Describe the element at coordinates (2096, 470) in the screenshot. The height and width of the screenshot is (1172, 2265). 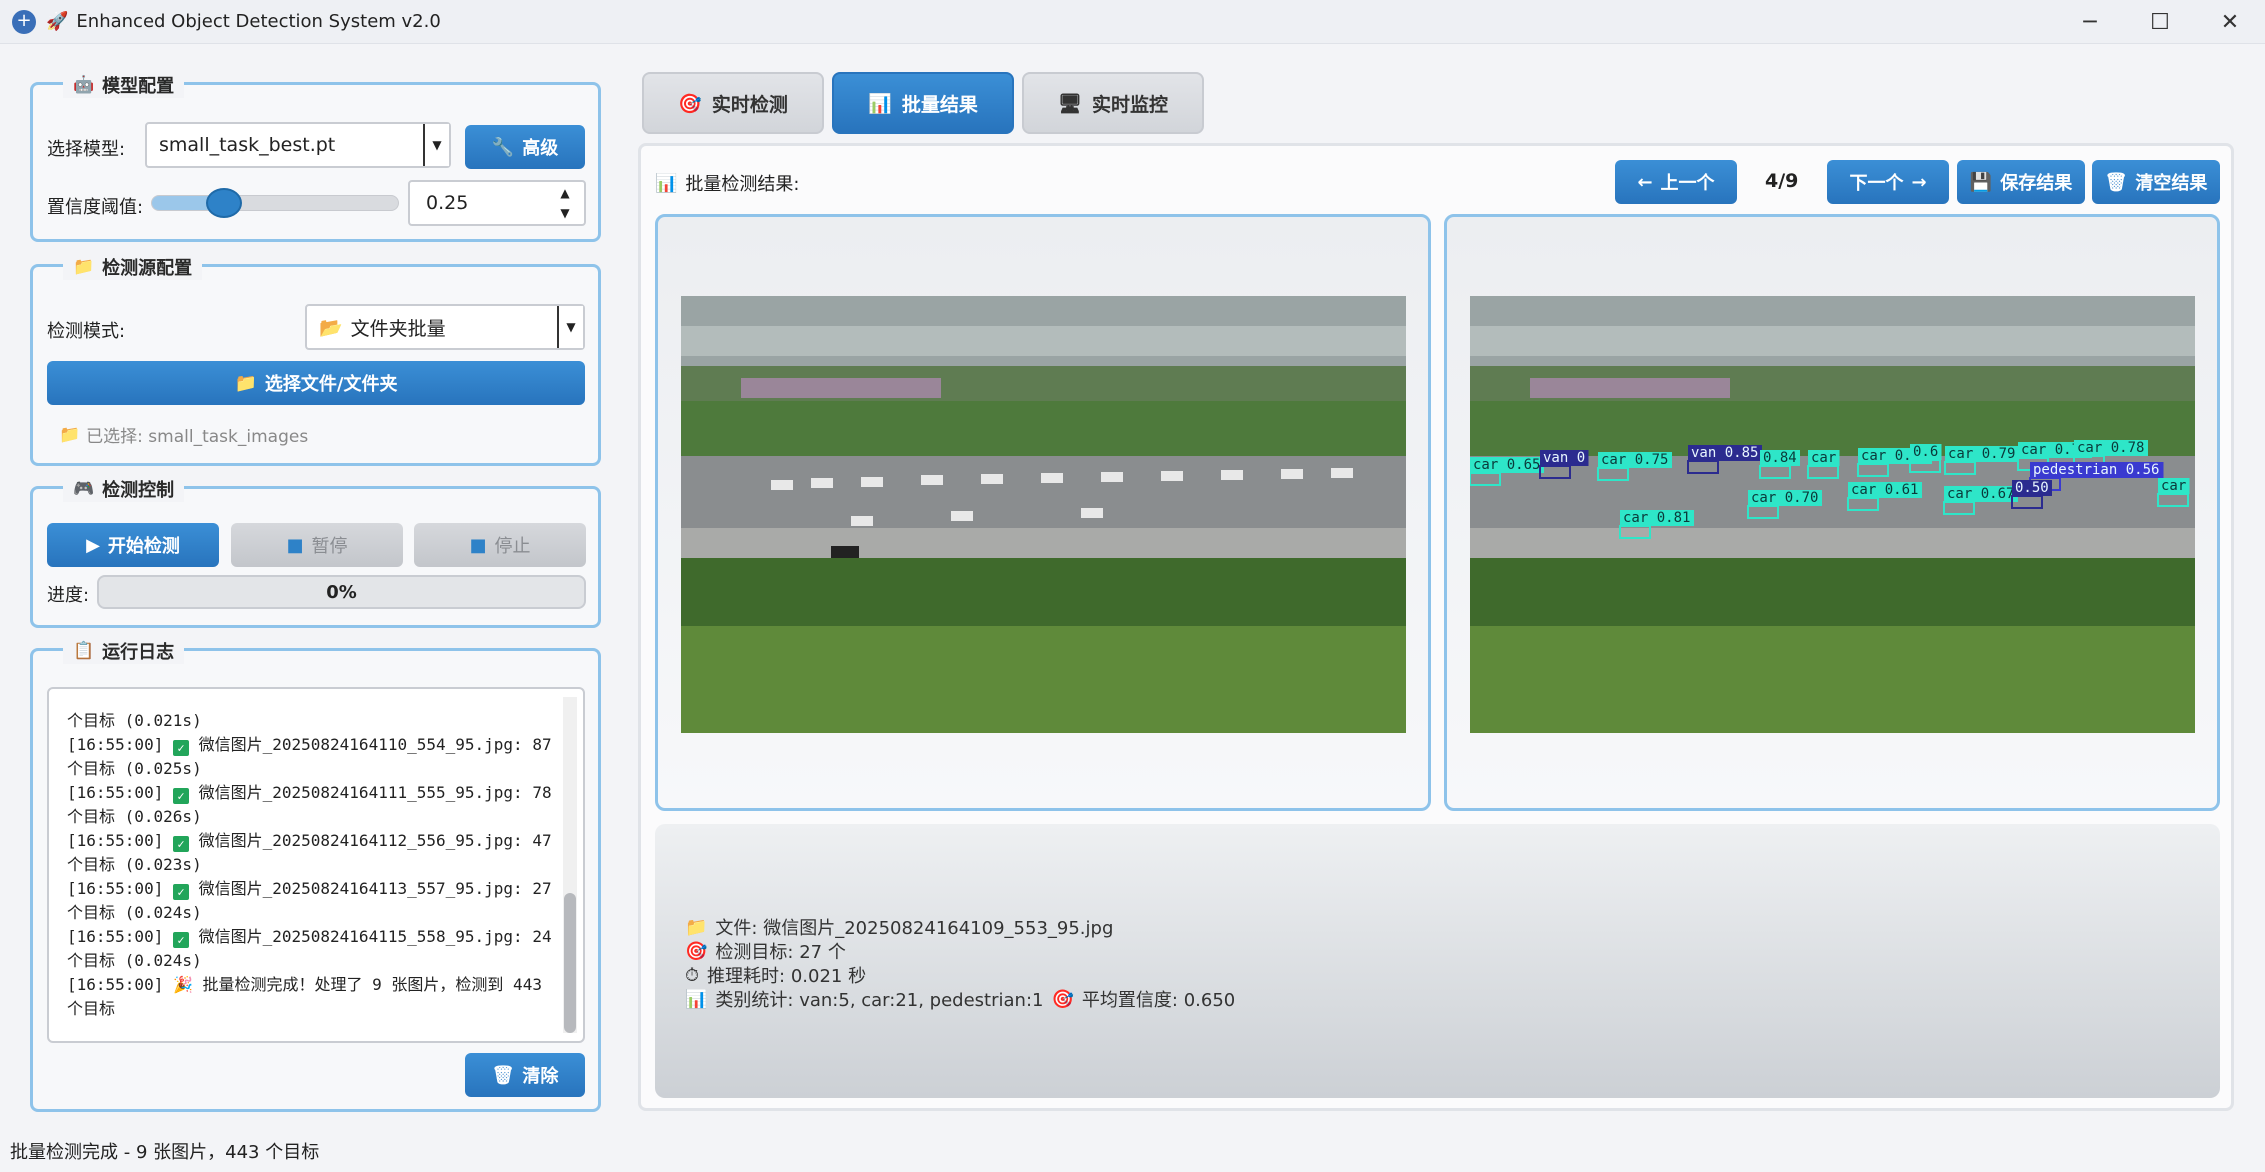
I see `detection-label: pedestrian 0.56` at that location.